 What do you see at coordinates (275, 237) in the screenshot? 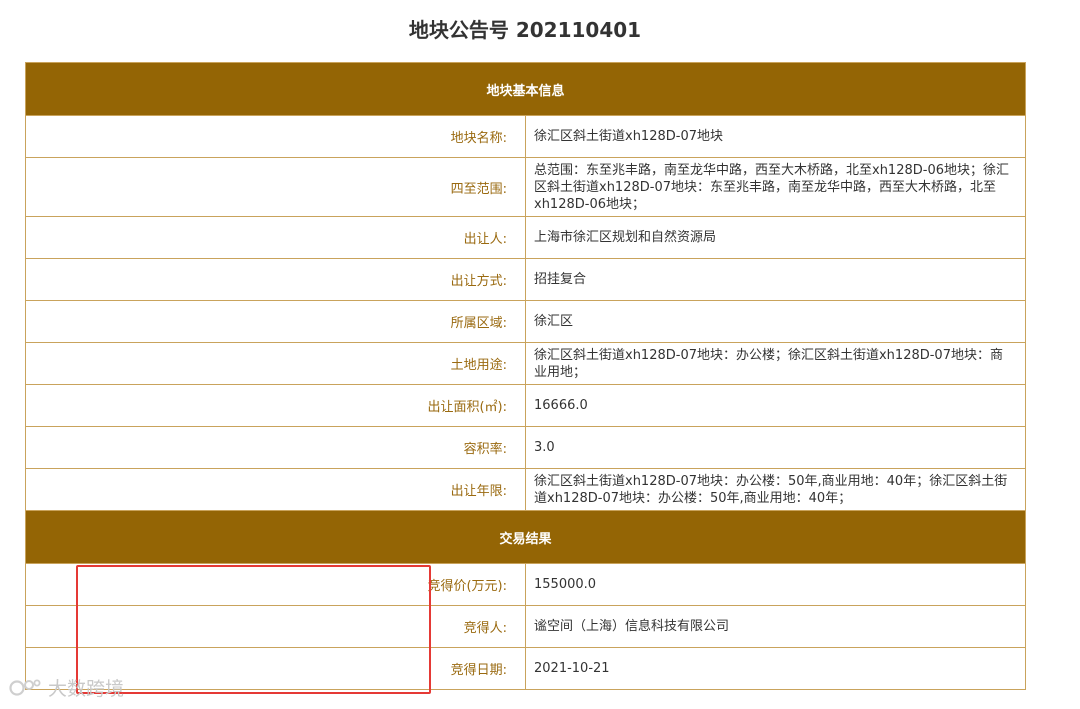
I see `seller-label: 出让人:` at bounding box center [275, 237].